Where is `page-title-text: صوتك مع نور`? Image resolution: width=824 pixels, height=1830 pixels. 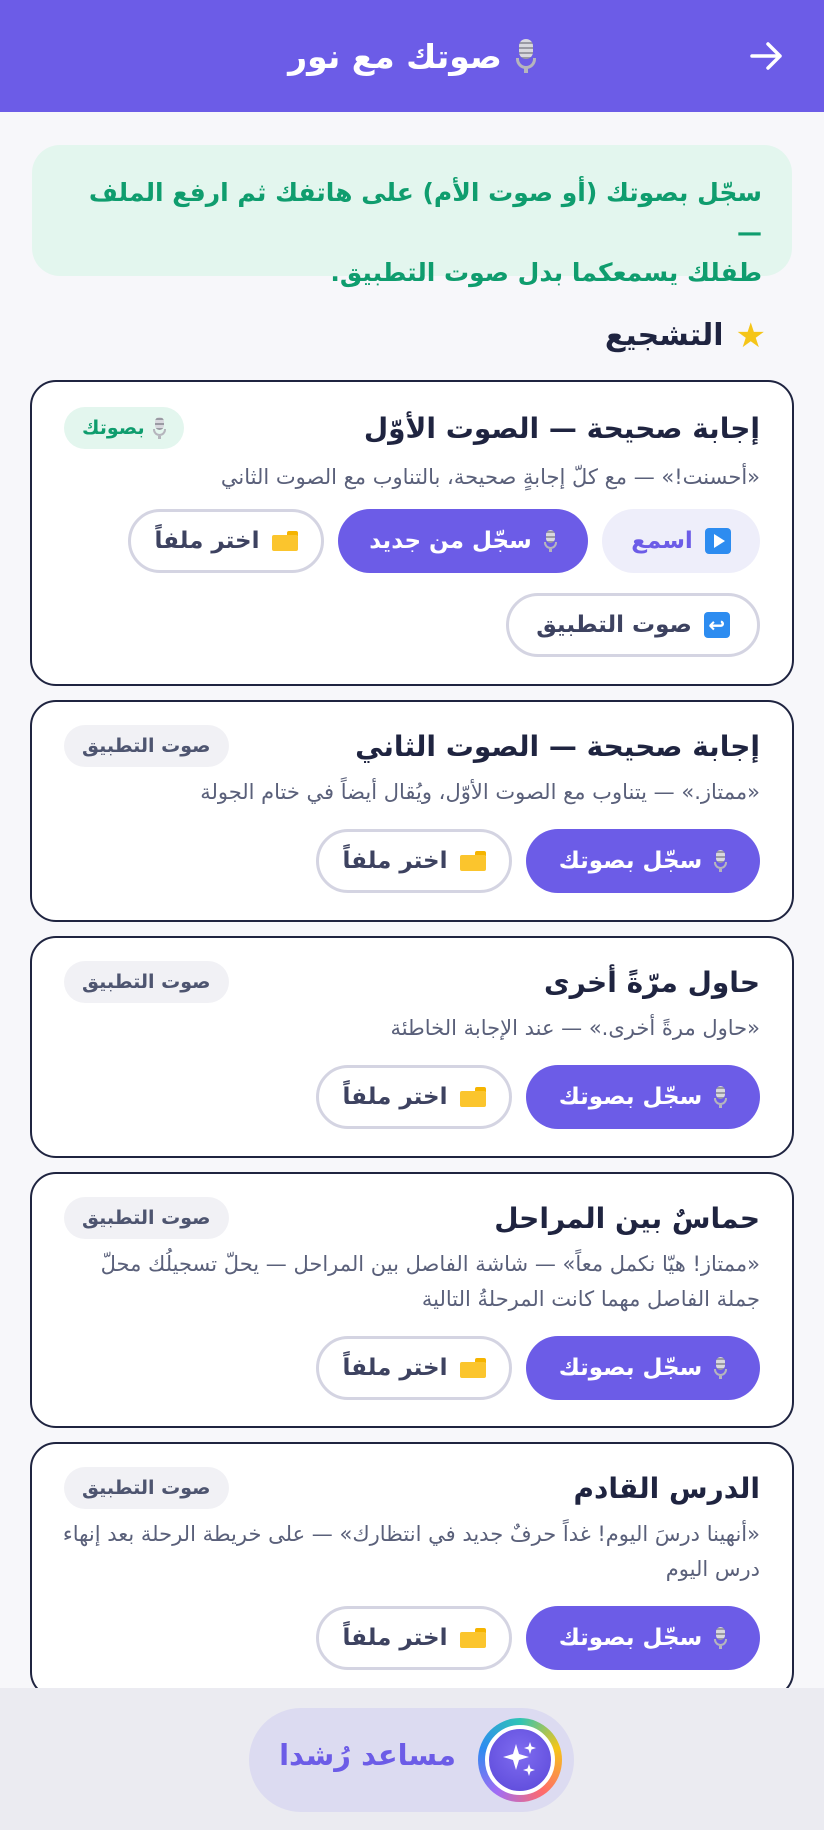 page-title-text: صوتك مع نور is located at coordinates (395, 56).